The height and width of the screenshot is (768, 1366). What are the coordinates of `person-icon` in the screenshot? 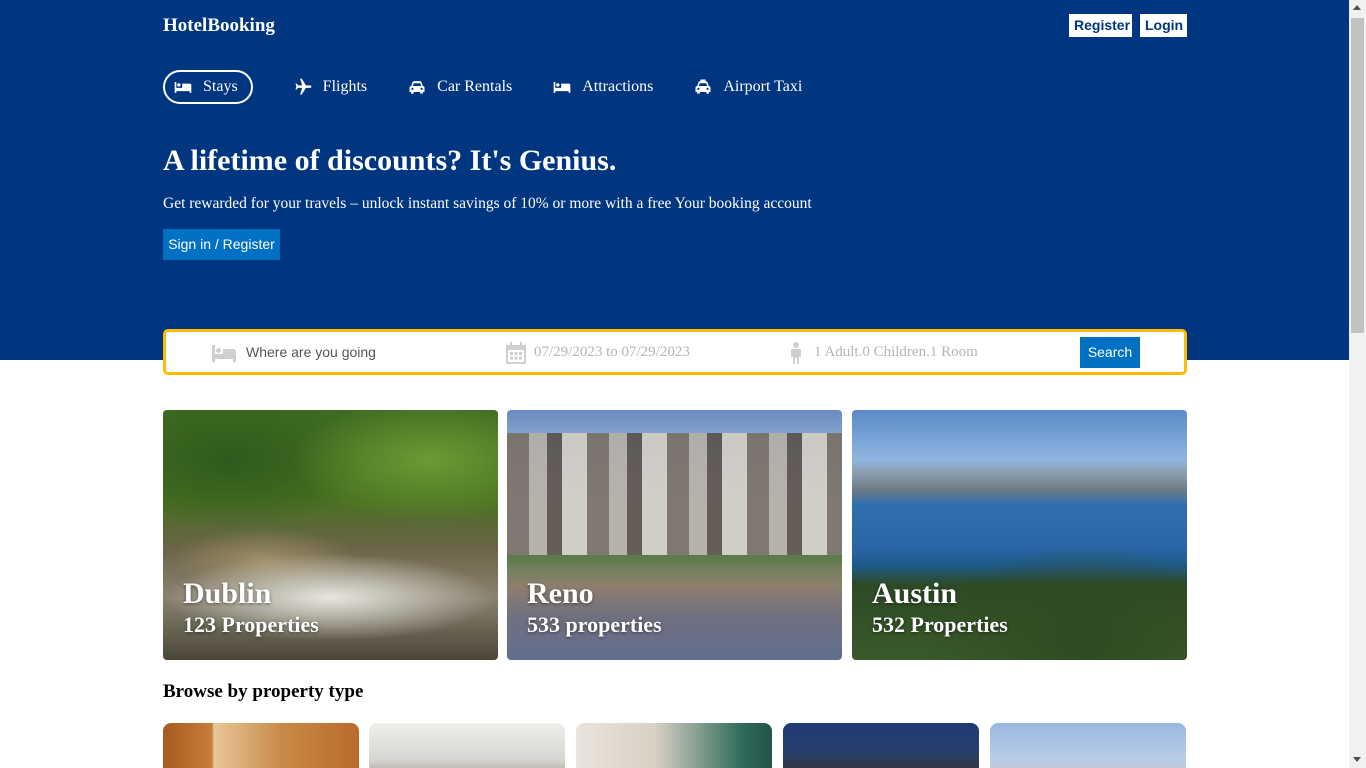 It's located at (796, 353).